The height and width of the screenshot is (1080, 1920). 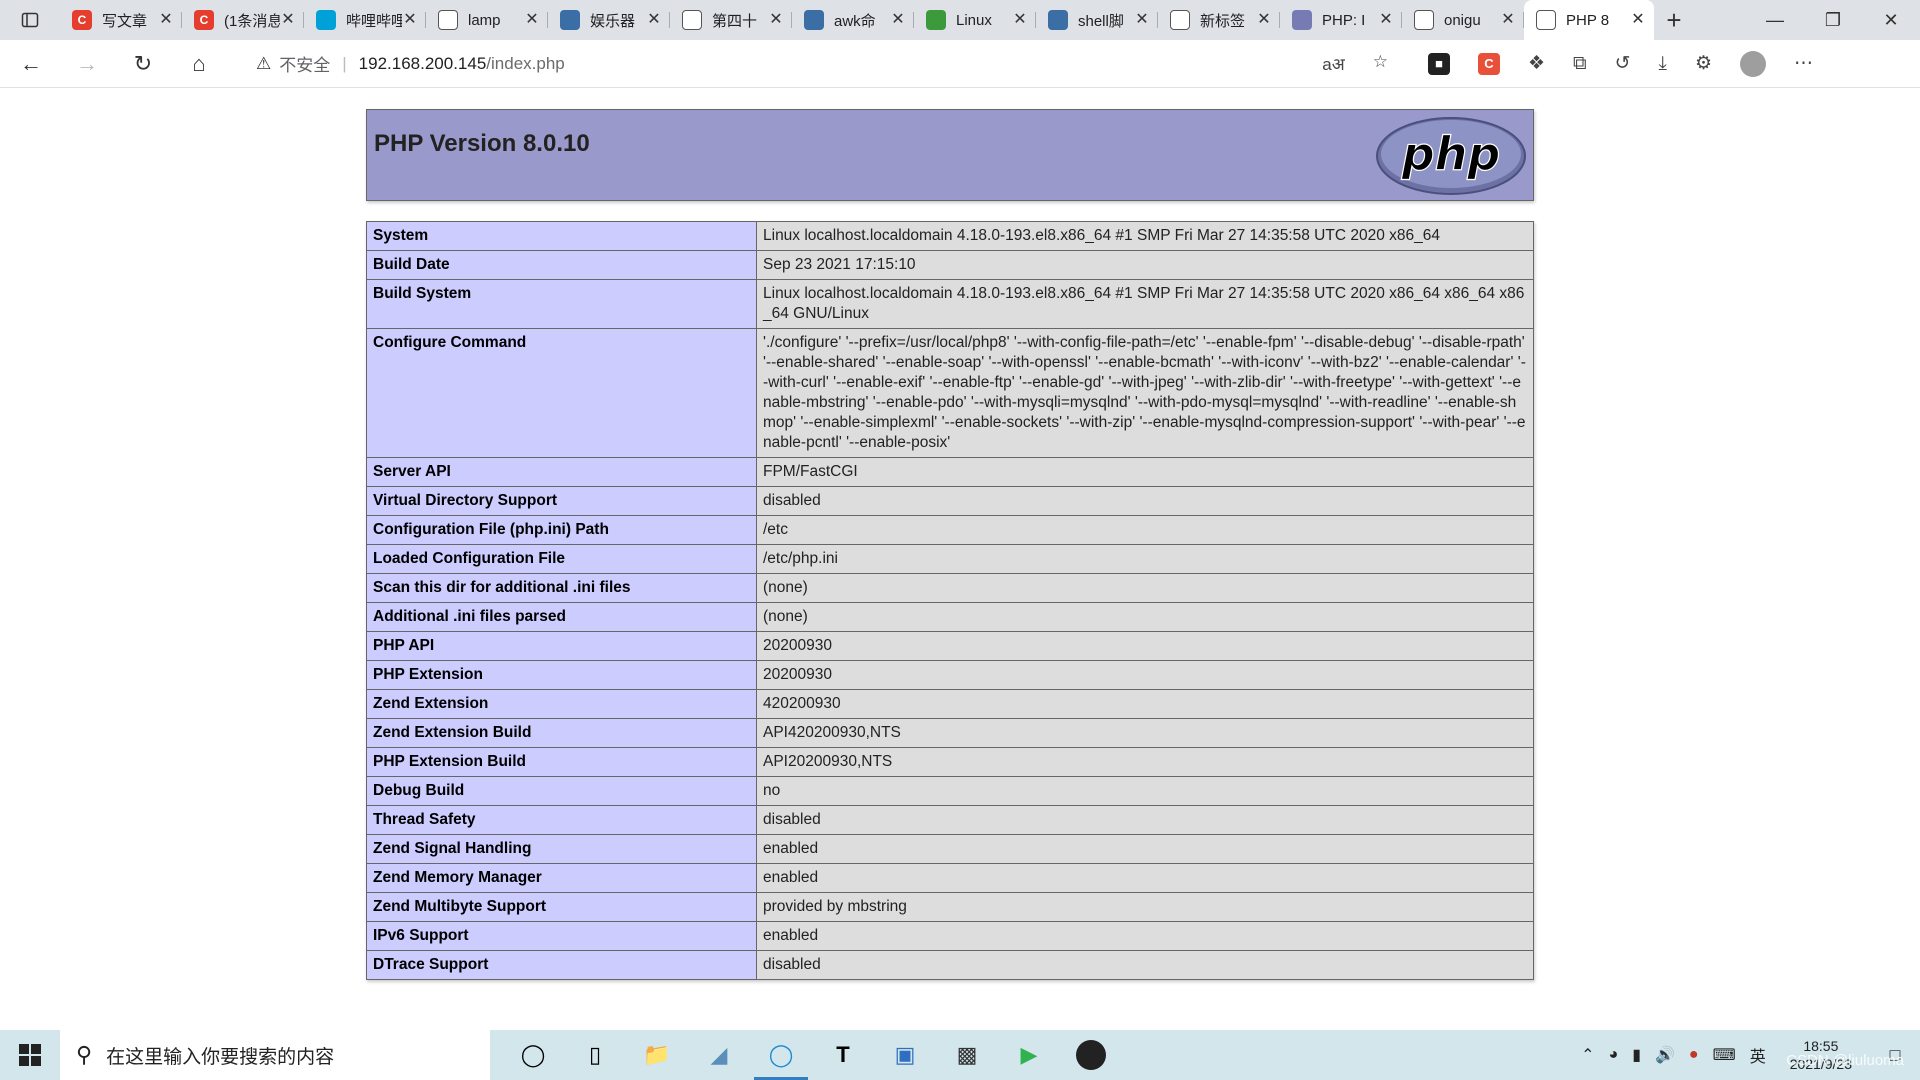 What do you see at coordinates (365, 20) in the screenshot?
I see `browser-tab: 哔哩哔哩 ✕` at bounding box center [365, 20].